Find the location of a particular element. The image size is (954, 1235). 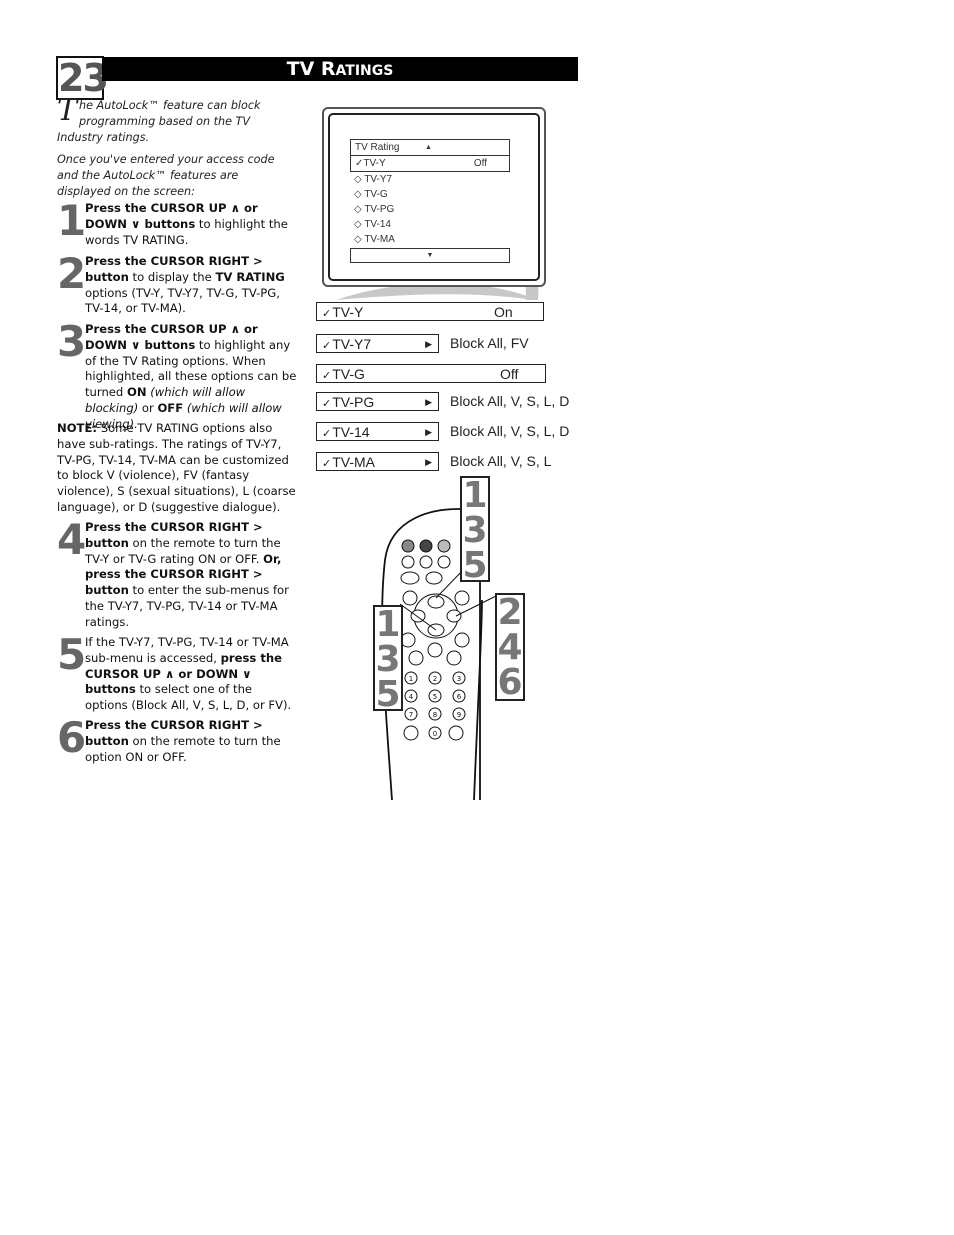

title-rest: ATINGS is located at coordinates (364, 71).